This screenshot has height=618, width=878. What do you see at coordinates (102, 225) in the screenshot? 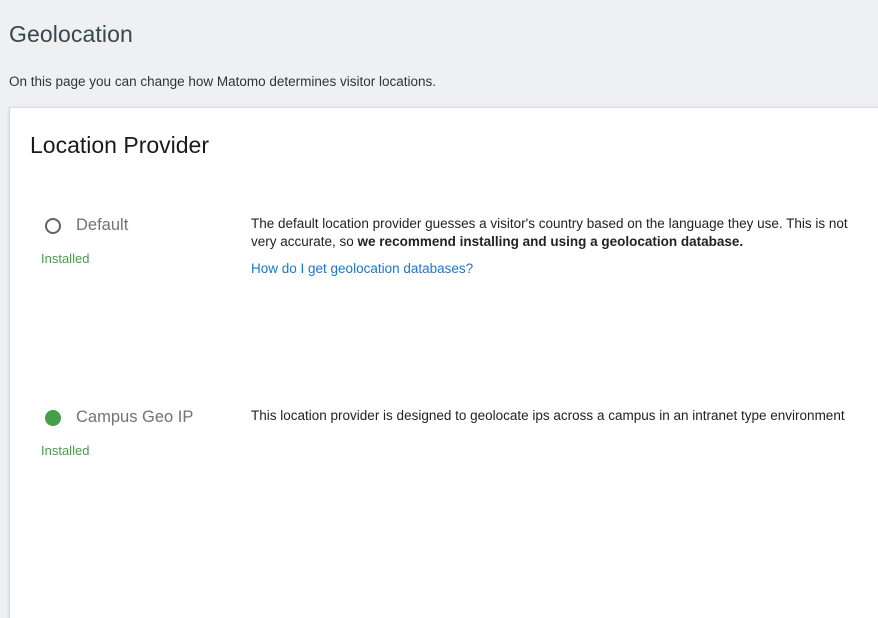
I see `provider-label: Default` at bounding box center [102, 225].